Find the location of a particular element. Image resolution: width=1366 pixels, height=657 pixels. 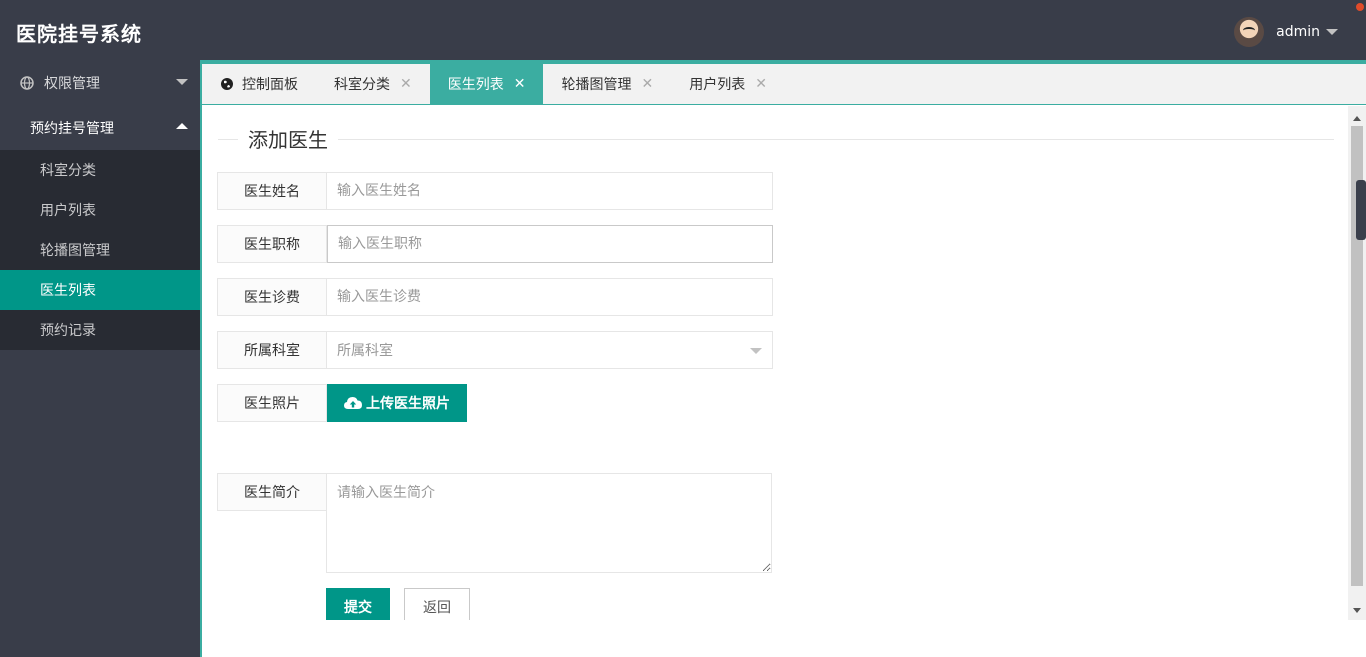

sidebar-group-appointments: 预约挂号管理 is located at coordinates (100, 127).